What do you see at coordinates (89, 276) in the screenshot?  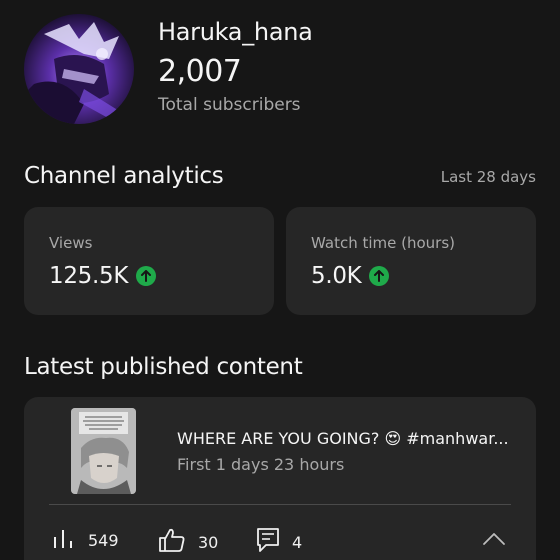 I see `views-value: 125.5K` at bounding box center [89, 276].